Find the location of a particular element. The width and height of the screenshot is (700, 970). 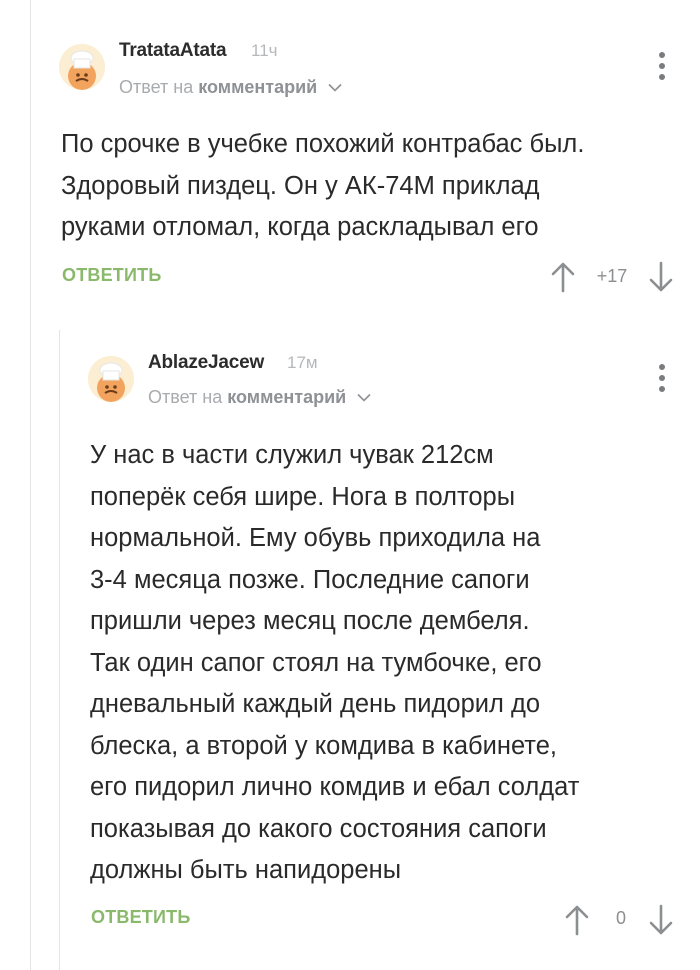

comment-text-line: У нас в части служил чувак 212см is located at coordinates (292, 455).